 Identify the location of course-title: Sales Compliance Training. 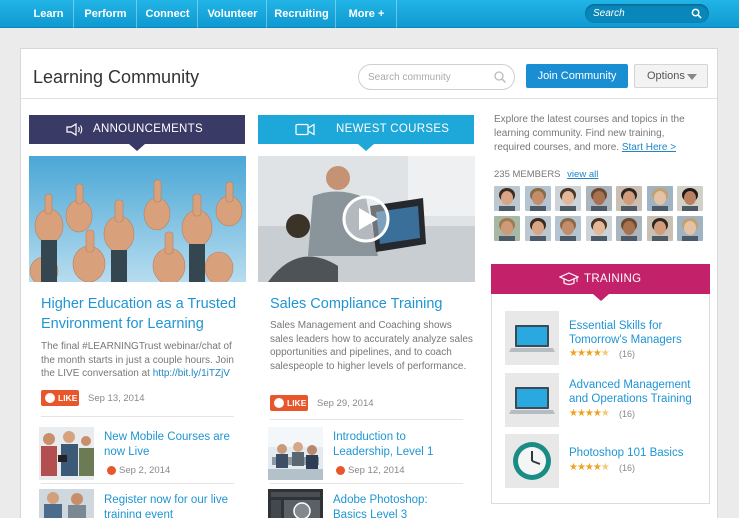
(375, 304).